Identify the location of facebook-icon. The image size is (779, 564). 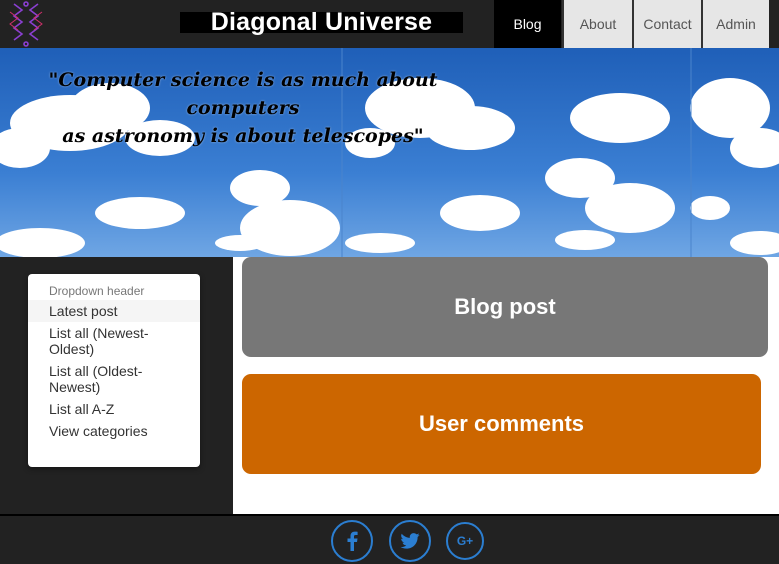
(352, 541).